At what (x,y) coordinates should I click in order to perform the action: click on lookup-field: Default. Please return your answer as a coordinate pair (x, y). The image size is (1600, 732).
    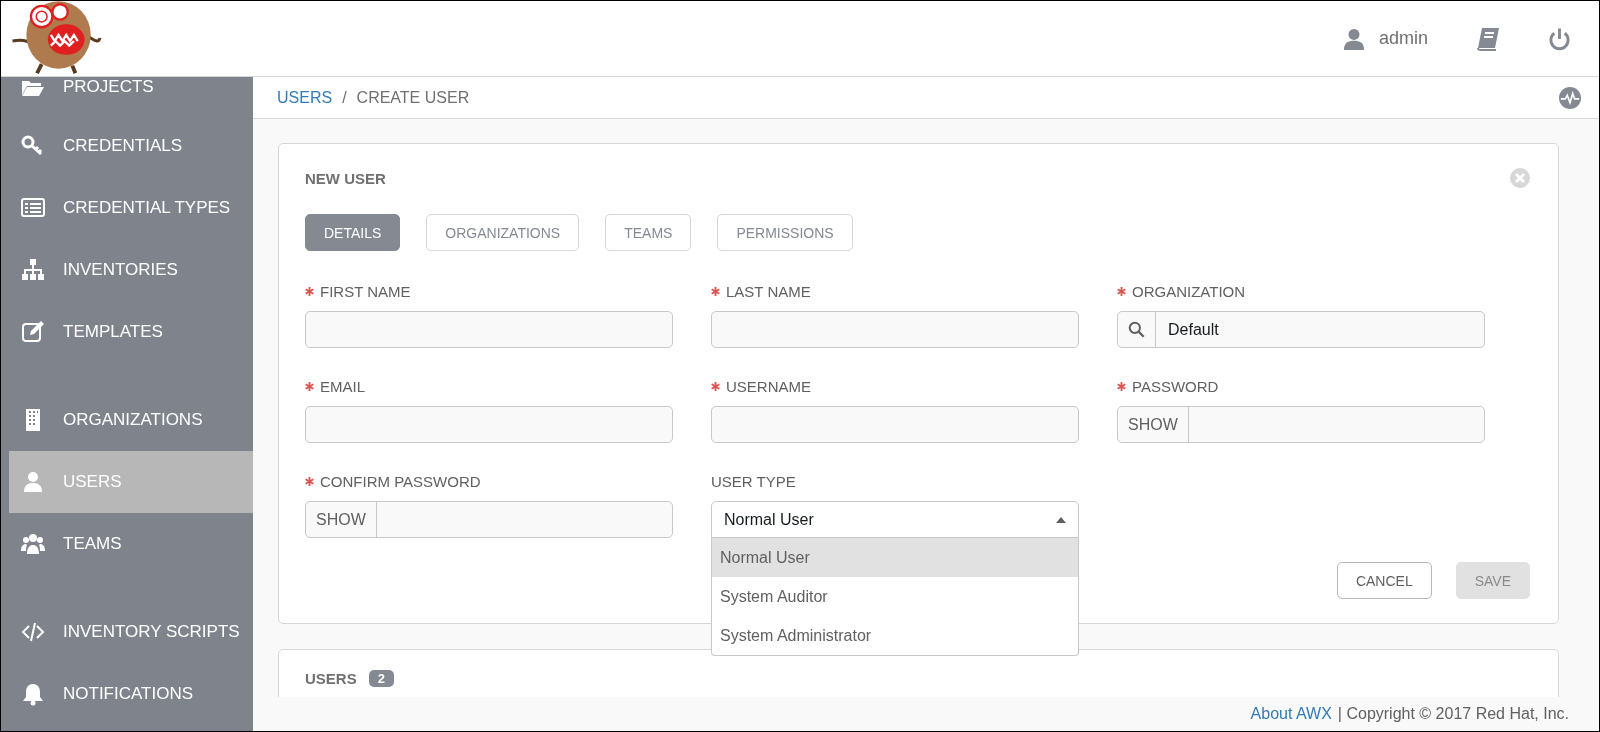
    Looking at the image, I should click on (1301, 329).